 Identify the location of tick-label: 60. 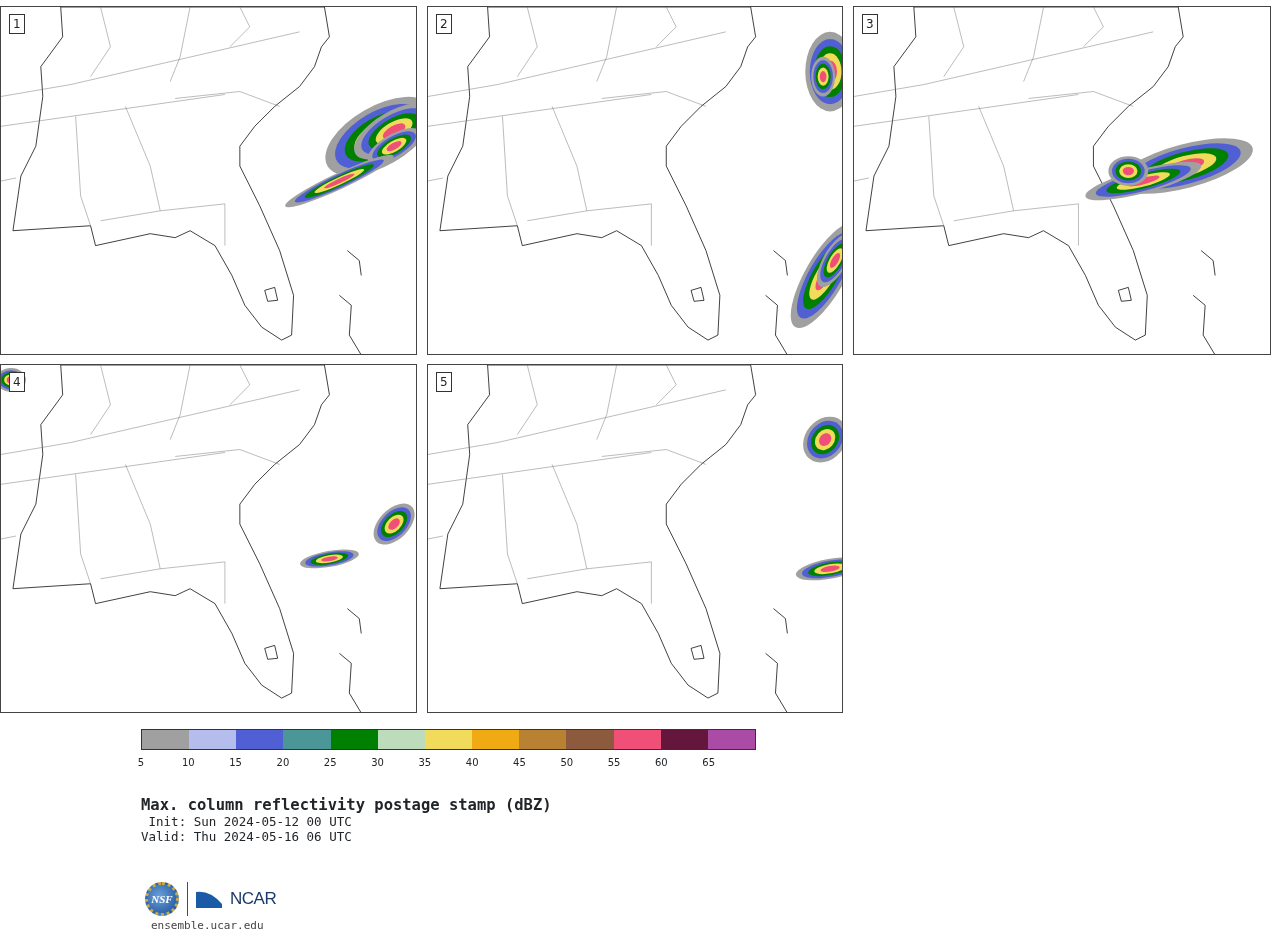
(661, 763).